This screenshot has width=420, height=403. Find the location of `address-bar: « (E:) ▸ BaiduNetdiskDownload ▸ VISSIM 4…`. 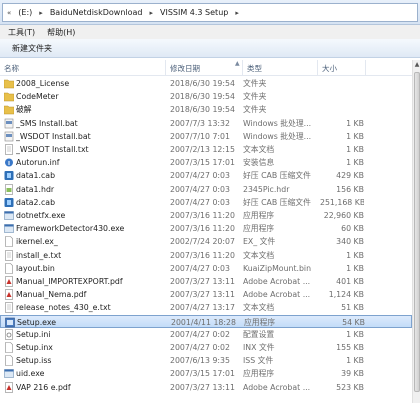

address-bar: « (E:) ▸ BaiduNetdiskDownload ▸ VISSIM 4… is located at coordinates (210, 12).